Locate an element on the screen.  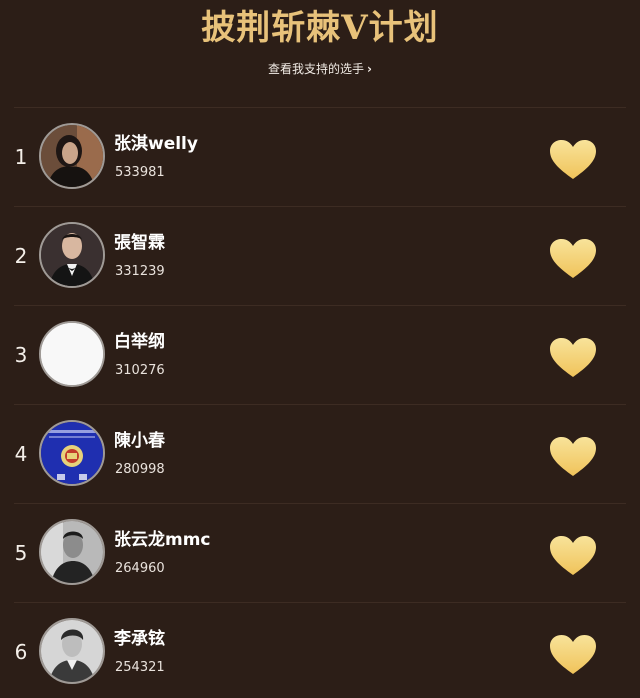
vote-count: 280998 is located at coordinates (140, 469).